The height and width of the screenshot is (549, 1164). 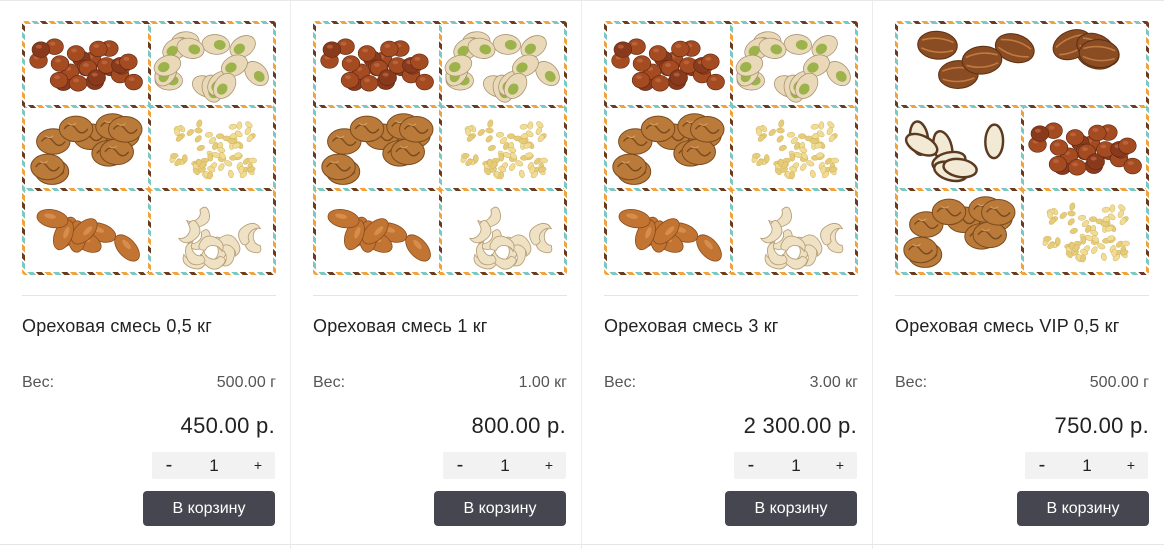 I want to click on product-title: Ореховая смесь 0,5 кг, so click(x=149, y=326).